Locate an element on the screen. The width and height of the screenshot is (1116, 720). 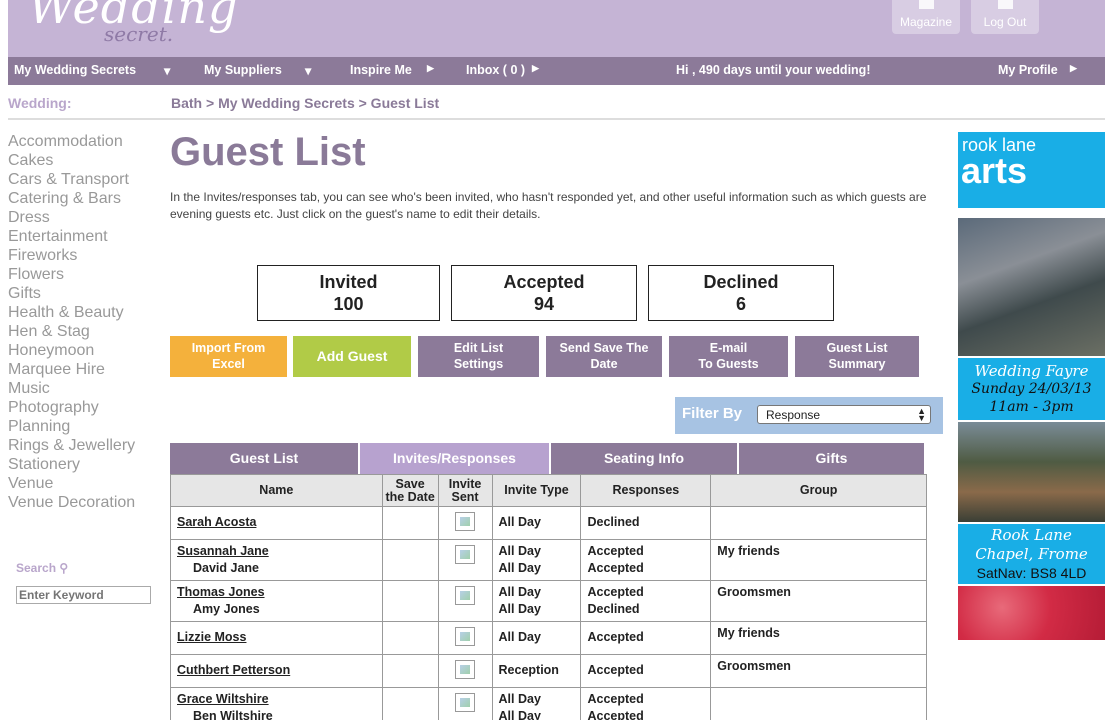
btn-line: To Guests is located at coordinates (728, 364).